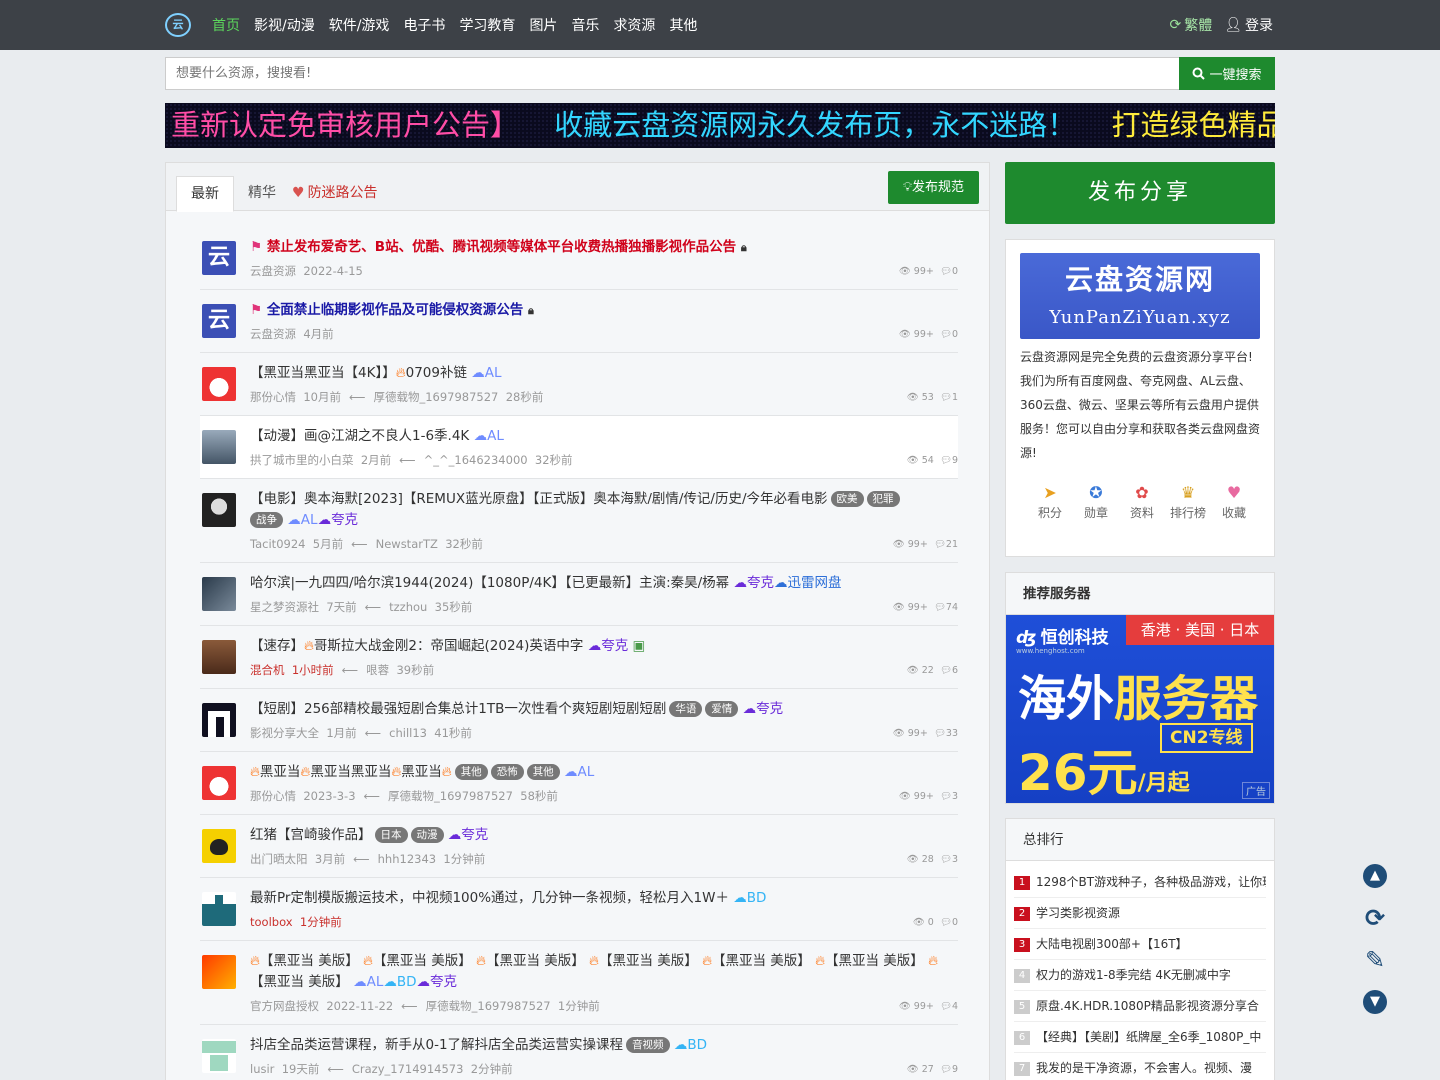  Describe the element at coordinates (427, 835) in the screenshot. I see `genre-tag: 动漫` at that location.